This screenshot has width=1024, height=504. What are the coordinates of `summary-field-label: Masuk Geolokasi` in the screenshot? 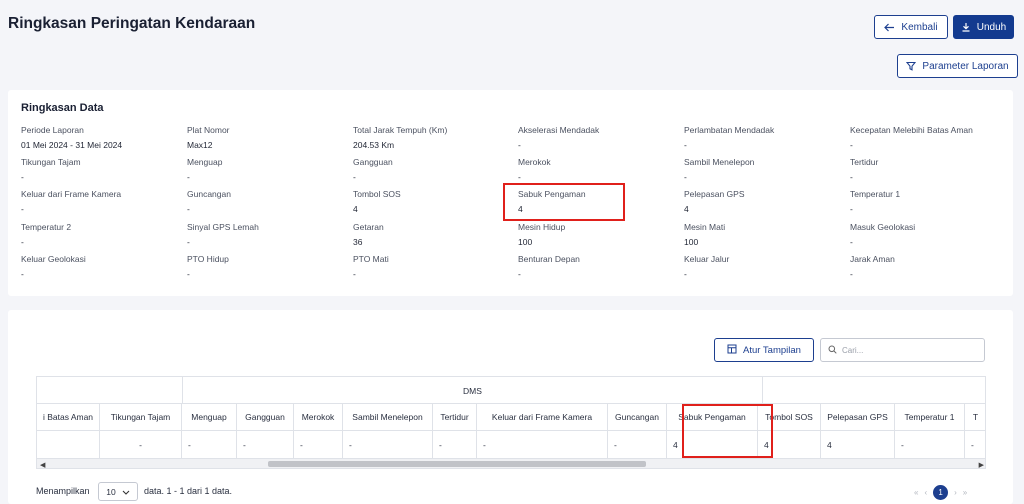 It's located at (883, 227).